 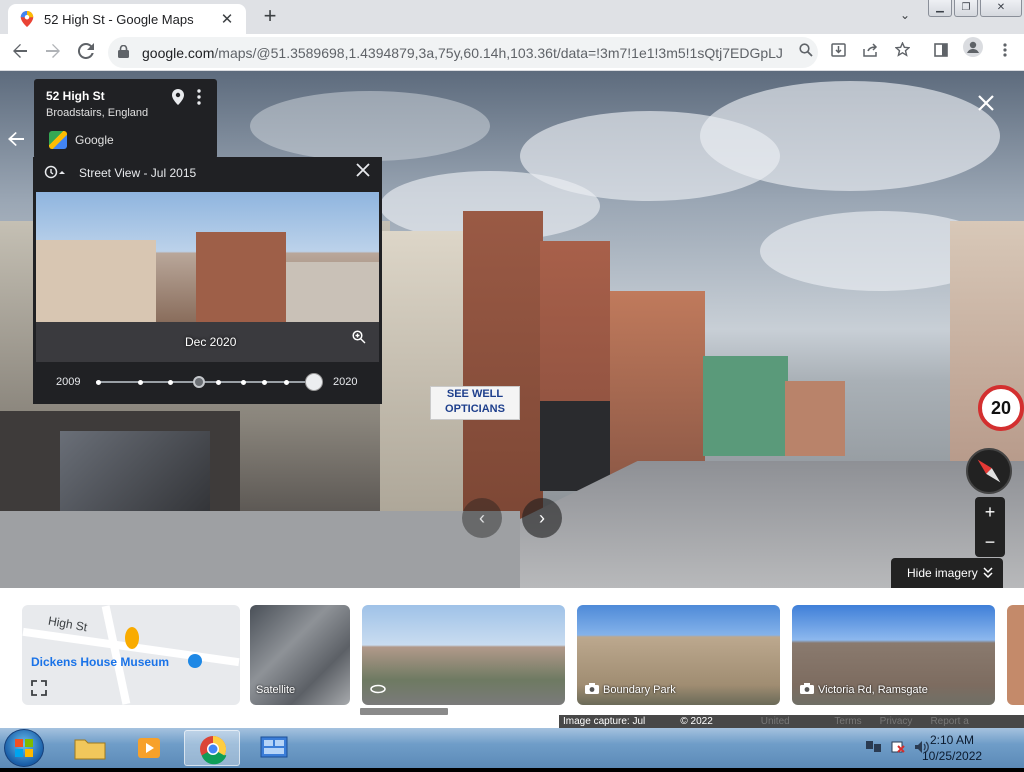 What do you see at coordinates (125, 52) in the screenshot?
I see `lock-icon` at bounding box center [125, 52].